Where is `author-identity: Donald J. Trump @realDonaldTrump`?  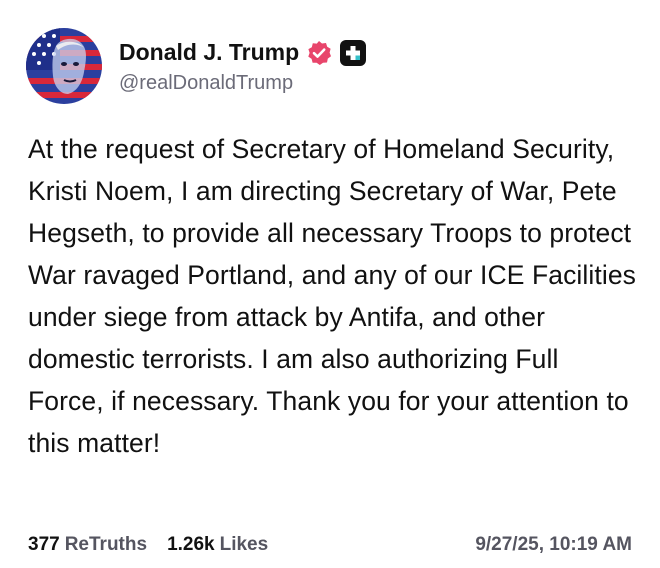
author-identity: Donald J. Trump @realDonaldTrump is located at coordinates (243, 66).